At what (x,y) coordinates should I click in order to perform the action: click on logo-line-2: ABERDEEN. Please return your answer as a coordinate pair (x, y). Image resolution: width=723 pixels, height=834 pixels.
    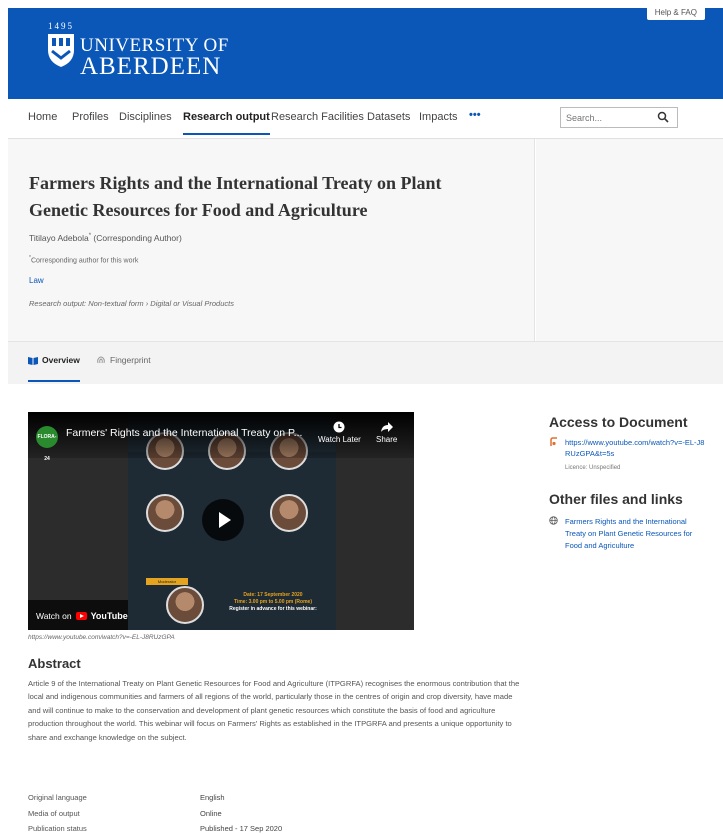
    Looking at the image, I should click on (151, 66).